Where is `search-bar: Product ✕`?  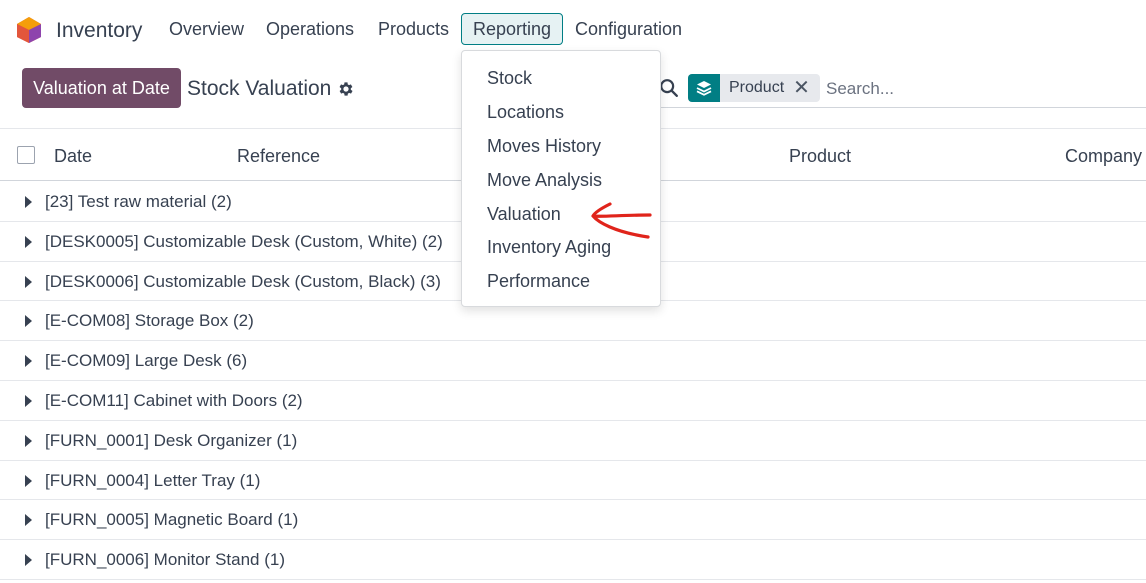 search-bar: Product ✕ is located at coordinates (898, 88).